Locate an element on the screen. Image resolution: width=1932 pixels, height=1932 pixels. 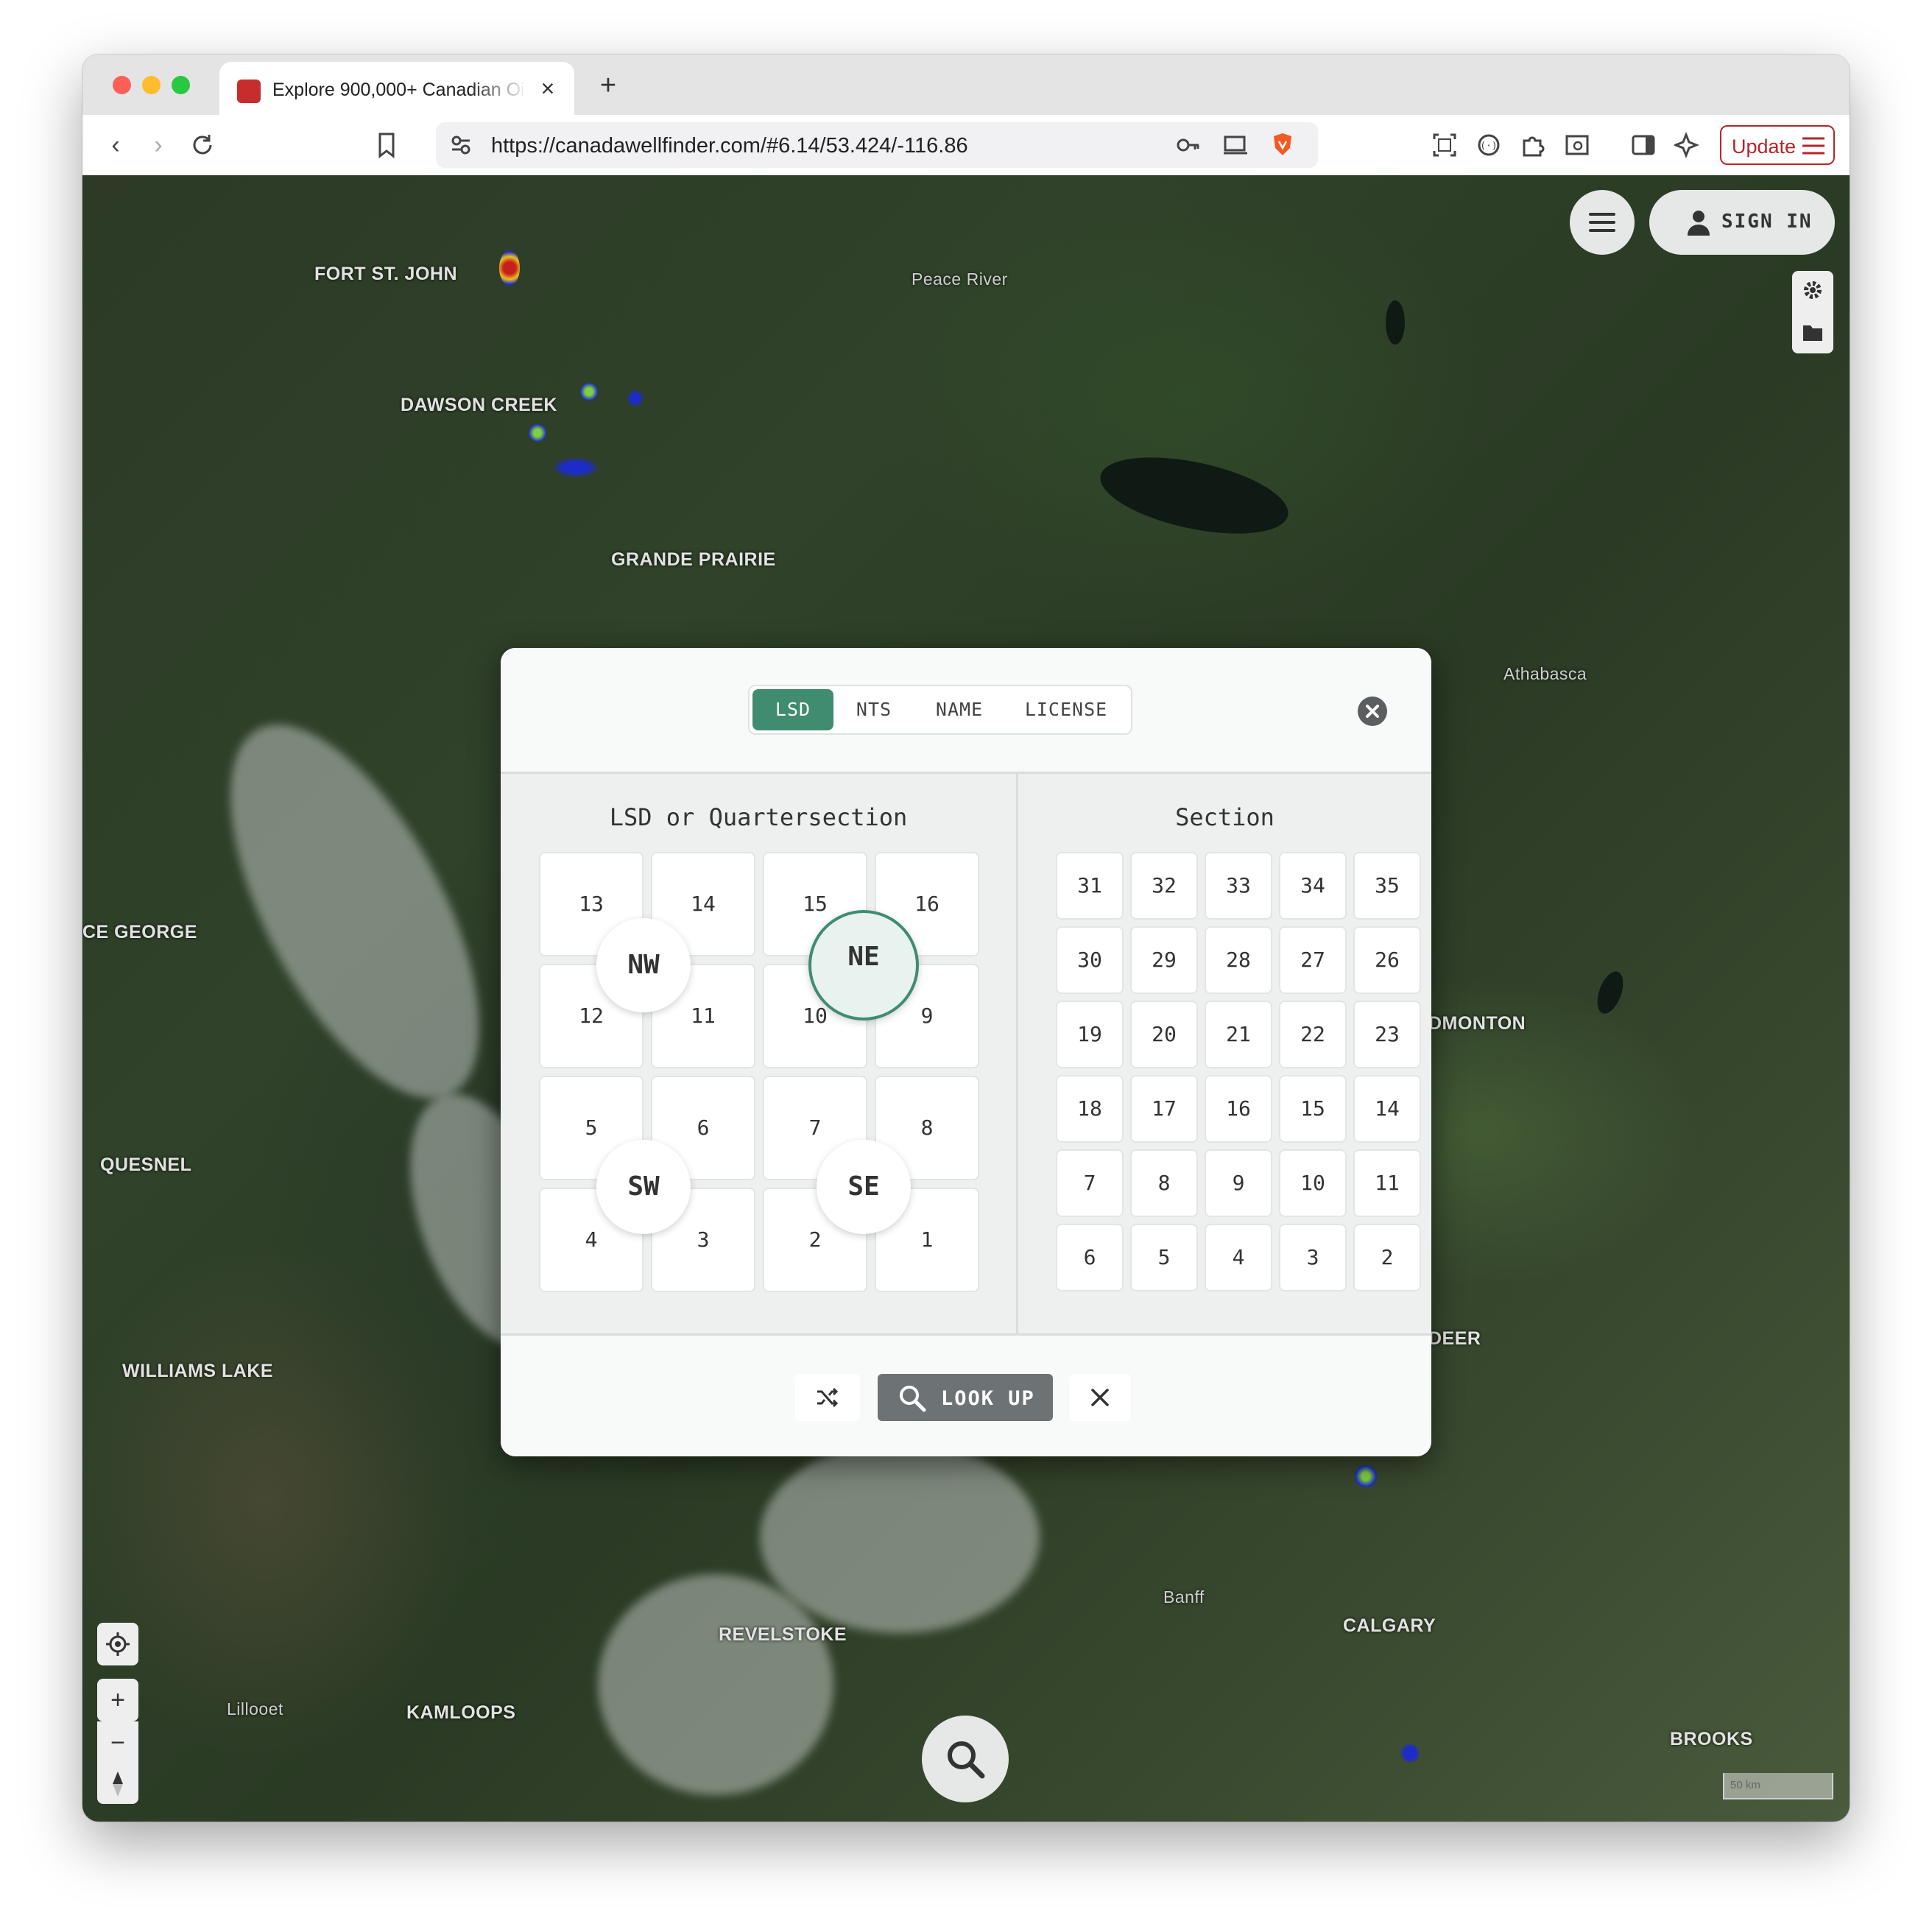
leo-ai-icon is located at coordinates (1688, 145).